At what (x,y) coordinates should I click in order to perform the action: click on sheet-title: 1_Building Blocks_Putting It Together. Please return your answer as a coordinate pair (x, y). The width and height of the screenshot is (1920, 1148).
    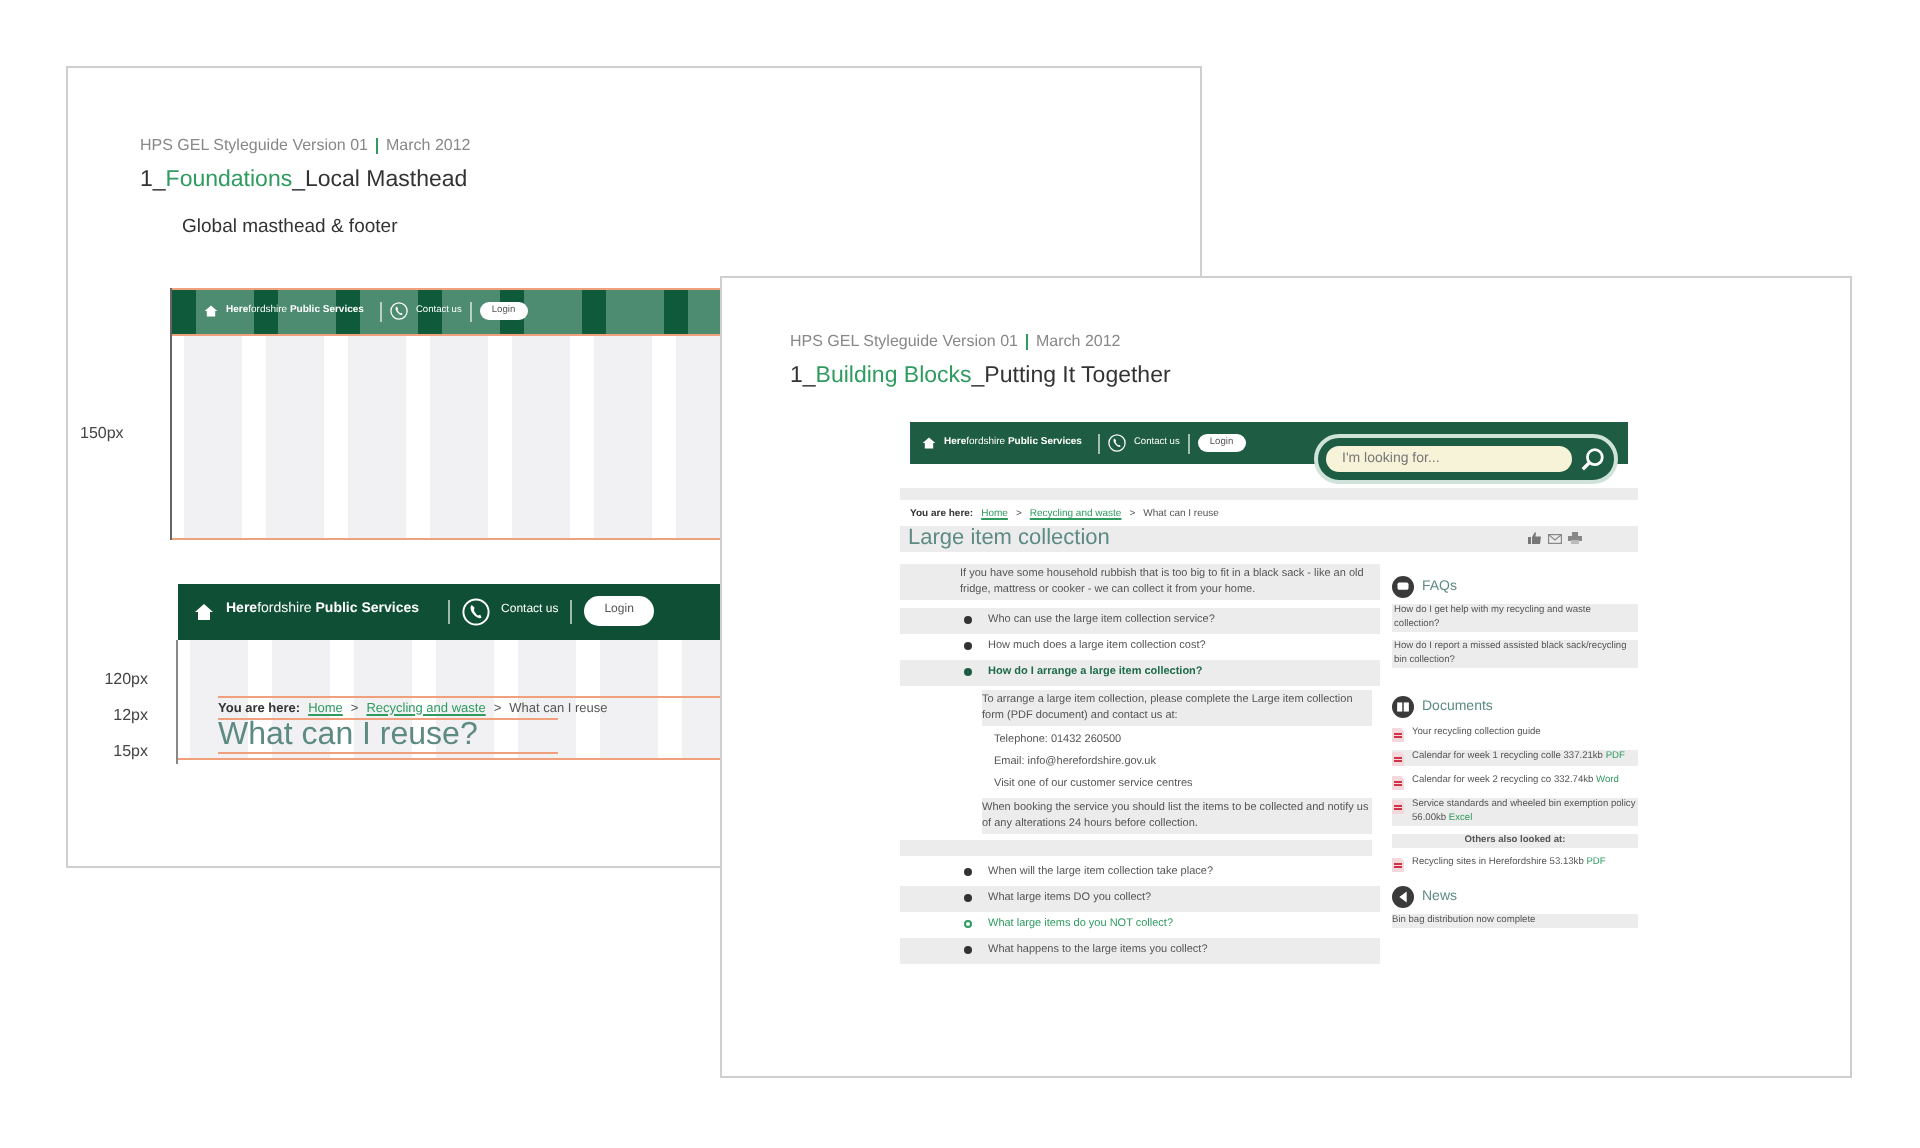
    Looking at the image, I should click on (981, 377).